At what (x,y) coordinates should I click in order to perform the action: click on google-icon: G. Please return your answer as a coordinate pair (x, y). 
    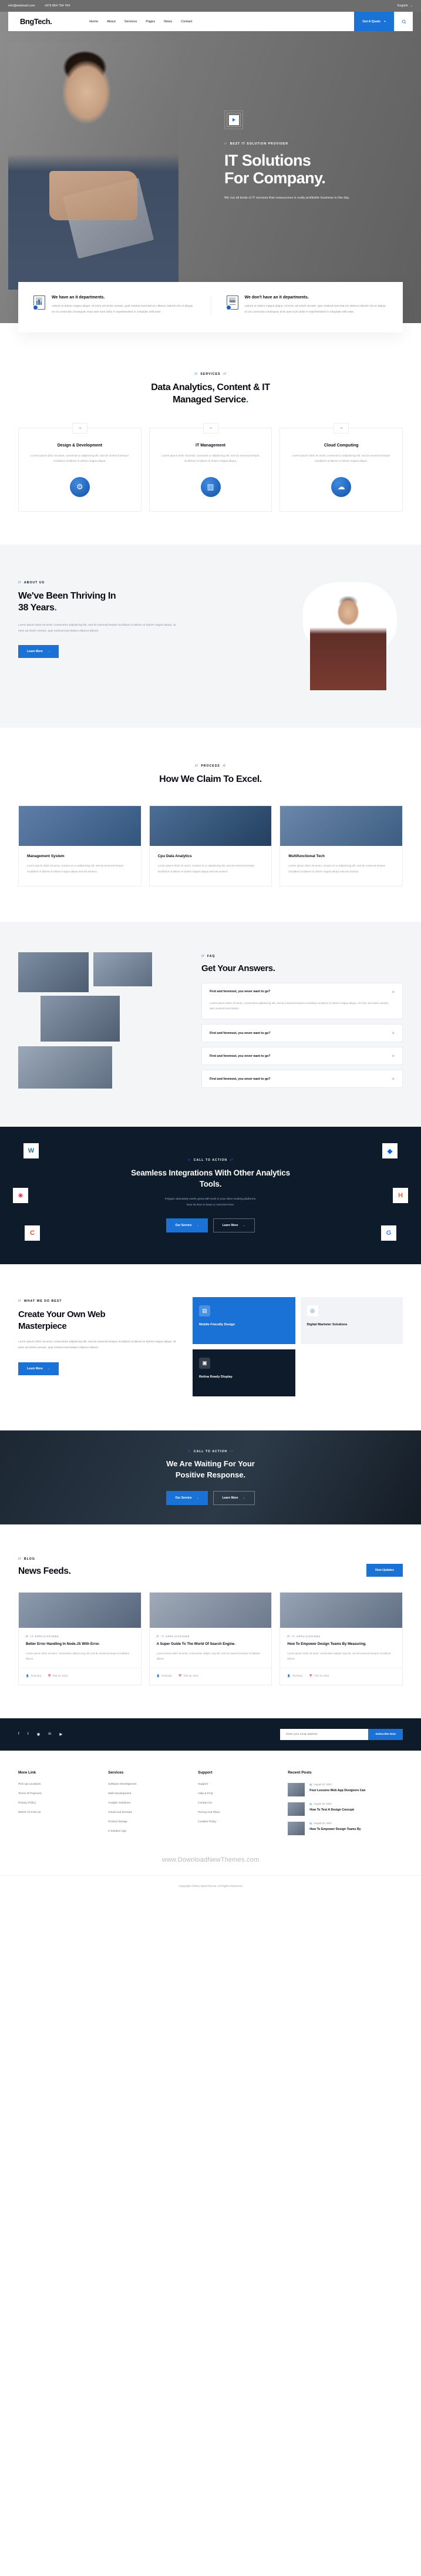
    Looking at the image, I should click on (388, 1233).